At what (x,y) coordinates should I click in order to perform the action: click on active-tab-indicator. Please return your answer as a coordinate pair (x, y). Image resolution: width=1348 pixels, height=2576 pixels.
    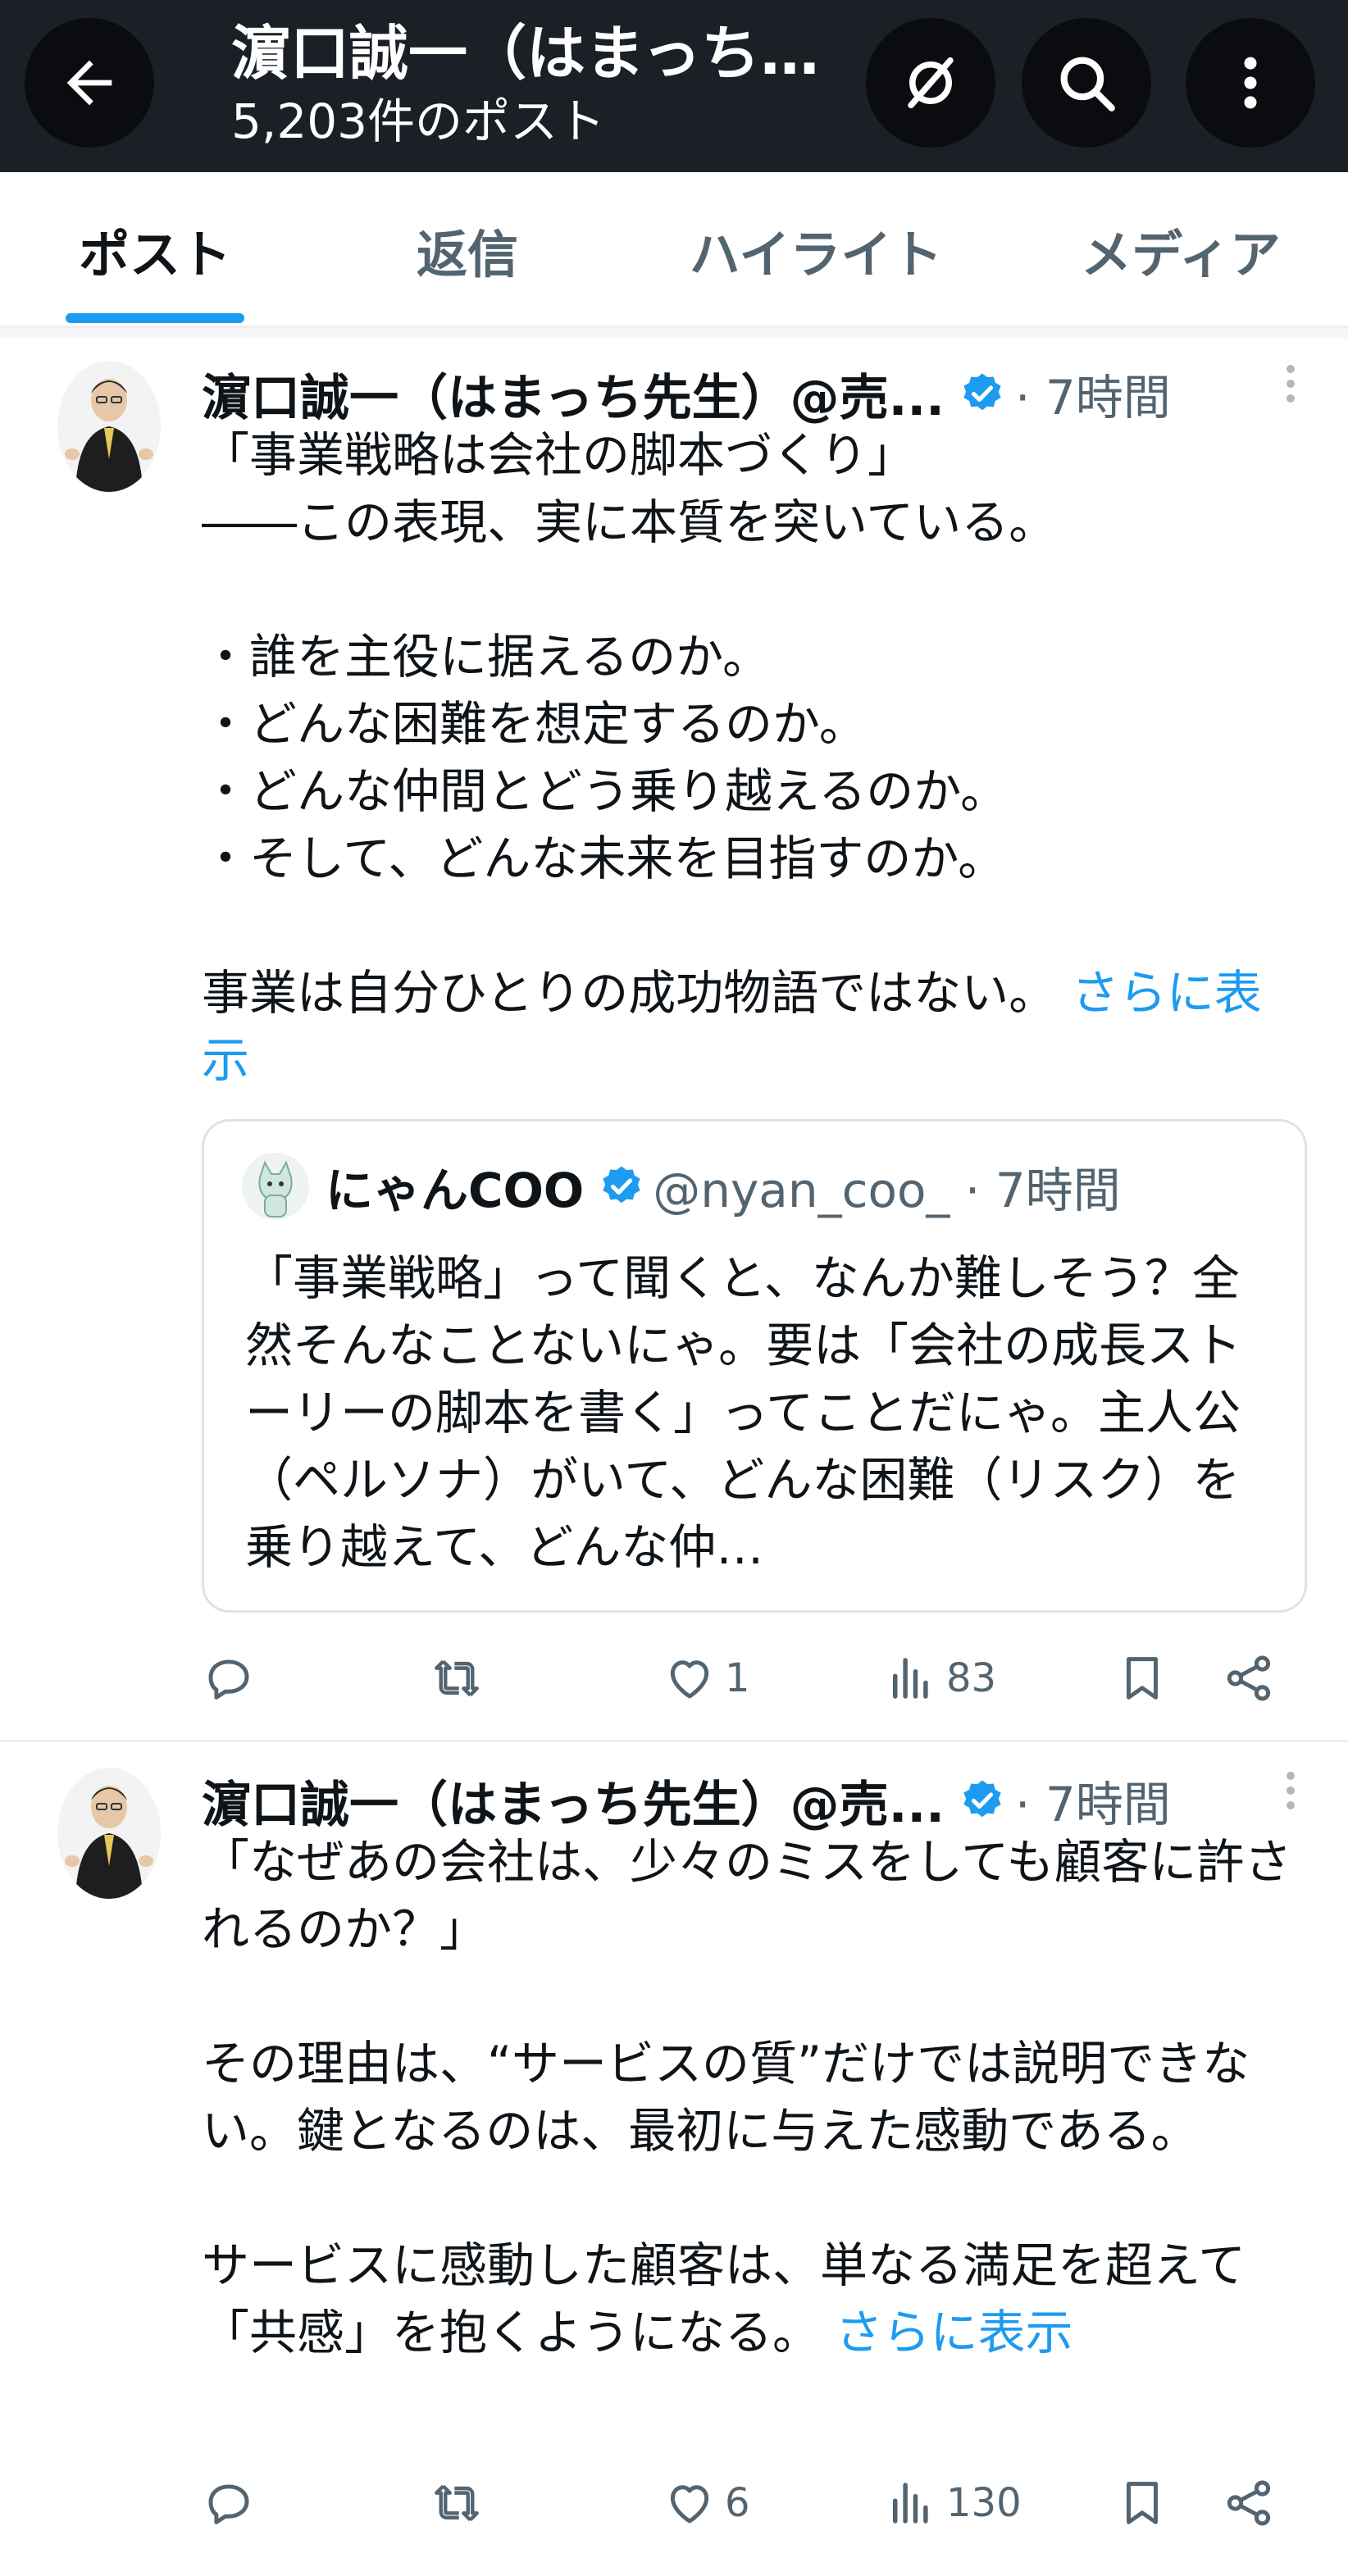
    Looking at the image, I should click on (155, 318).